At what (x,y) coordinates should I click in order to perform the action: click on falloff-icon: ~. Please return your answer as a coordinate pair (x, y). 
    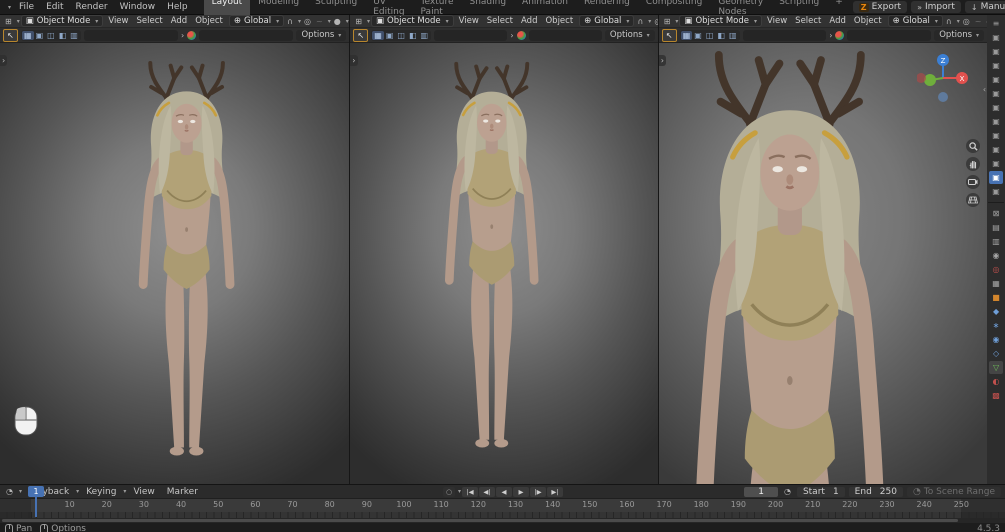
    Looking at the image, I should click on (978, 21).